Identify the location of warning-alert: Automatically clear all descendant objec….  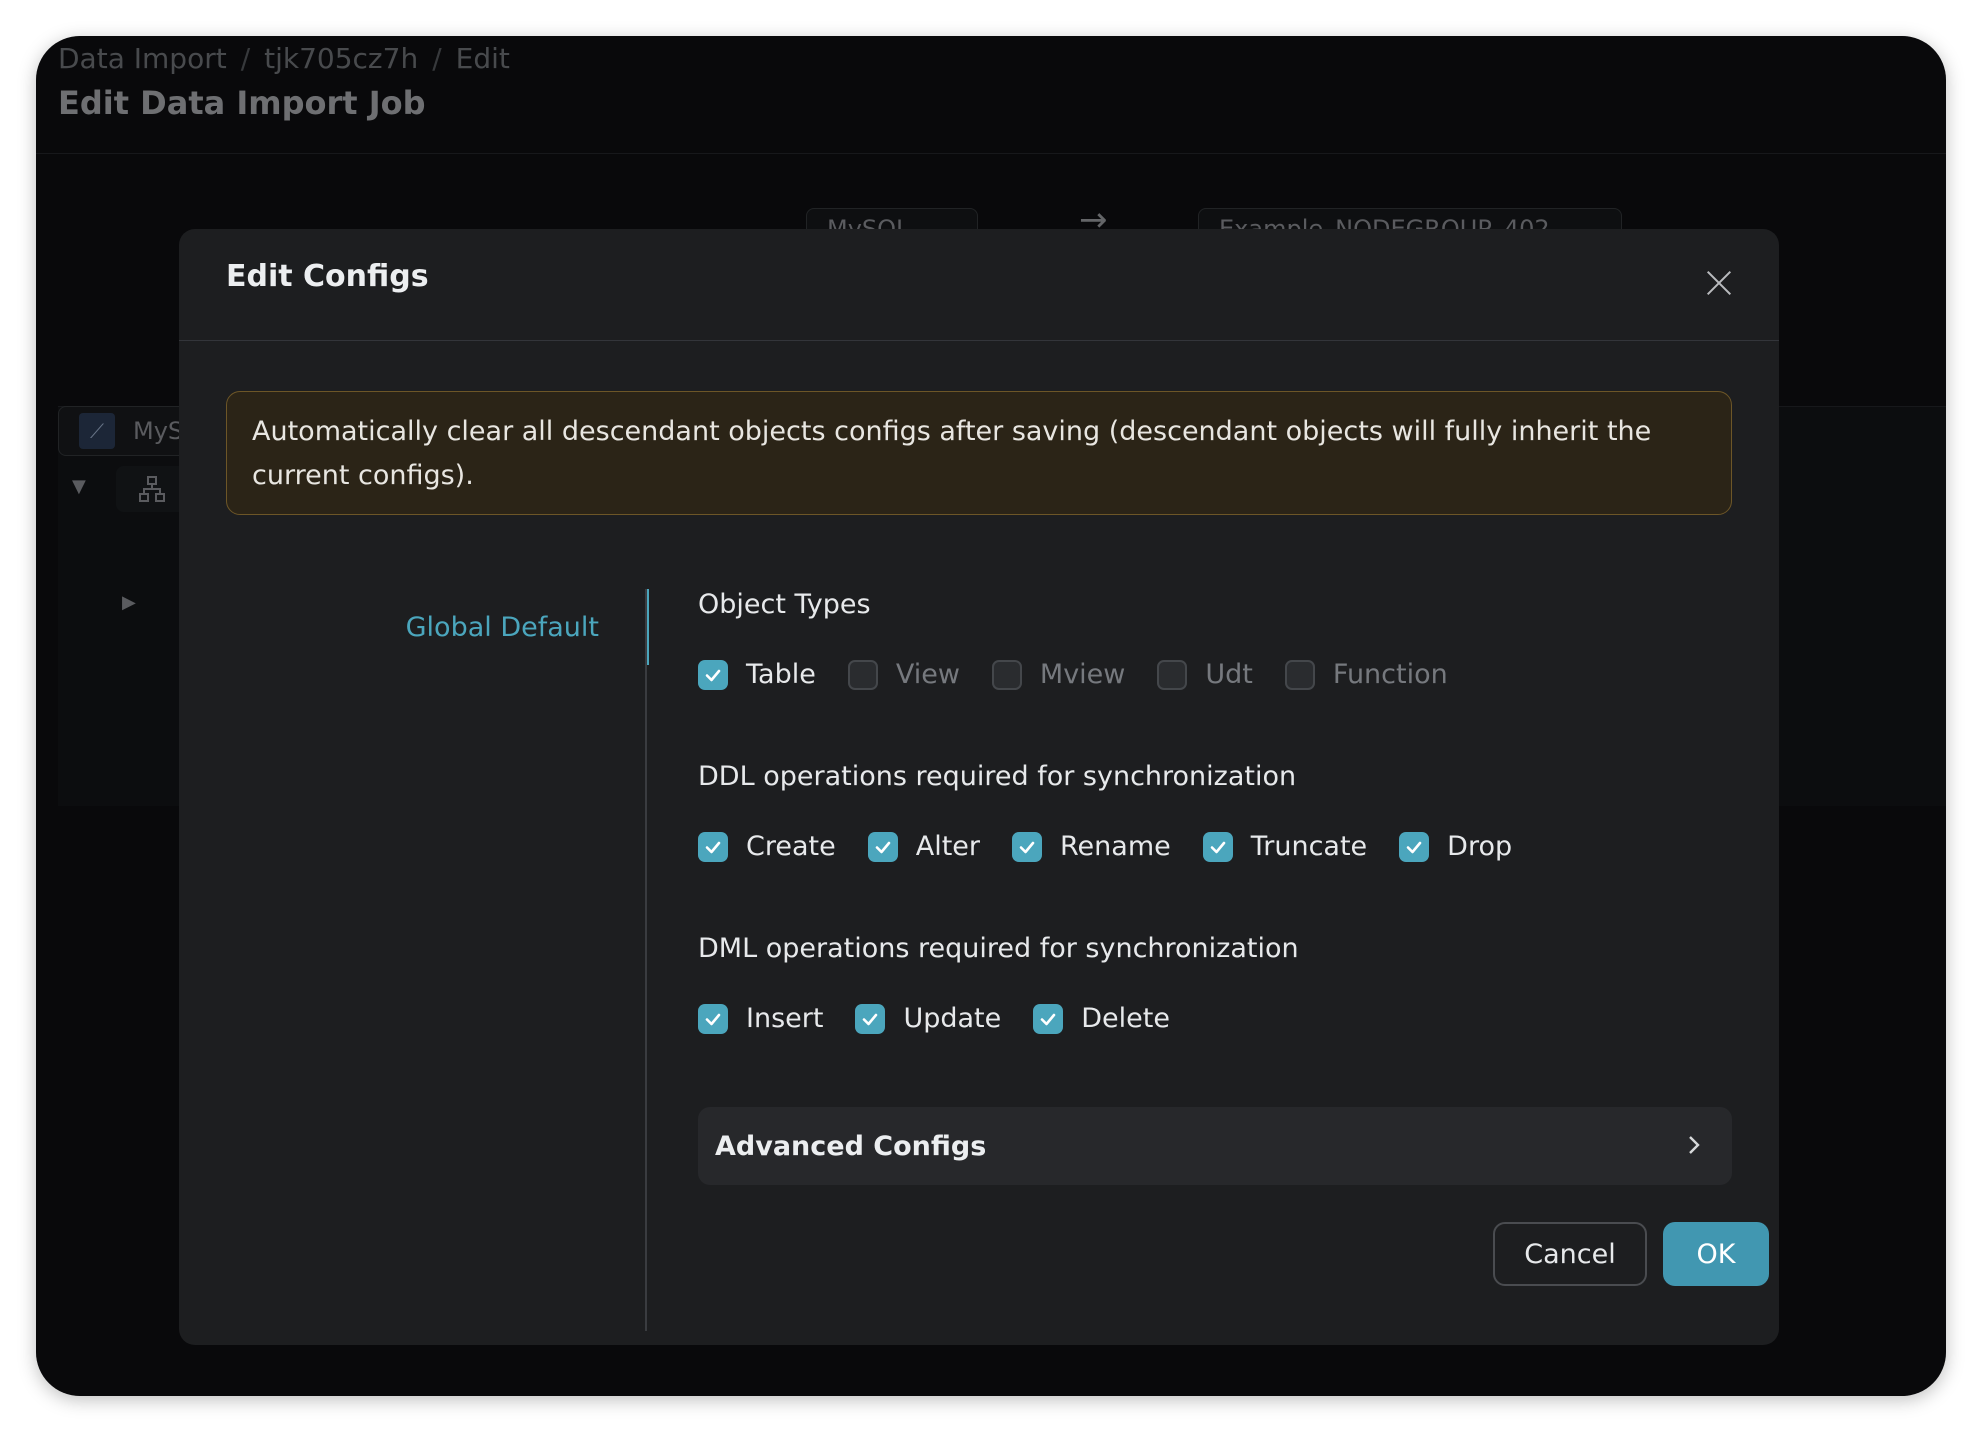
(979, 453).